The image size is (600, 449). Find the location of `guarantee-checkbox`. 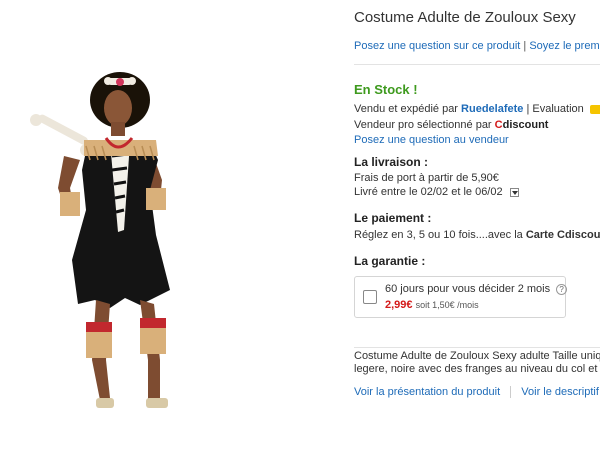

guarantee-checkbox is located at coordinates (370, 297).